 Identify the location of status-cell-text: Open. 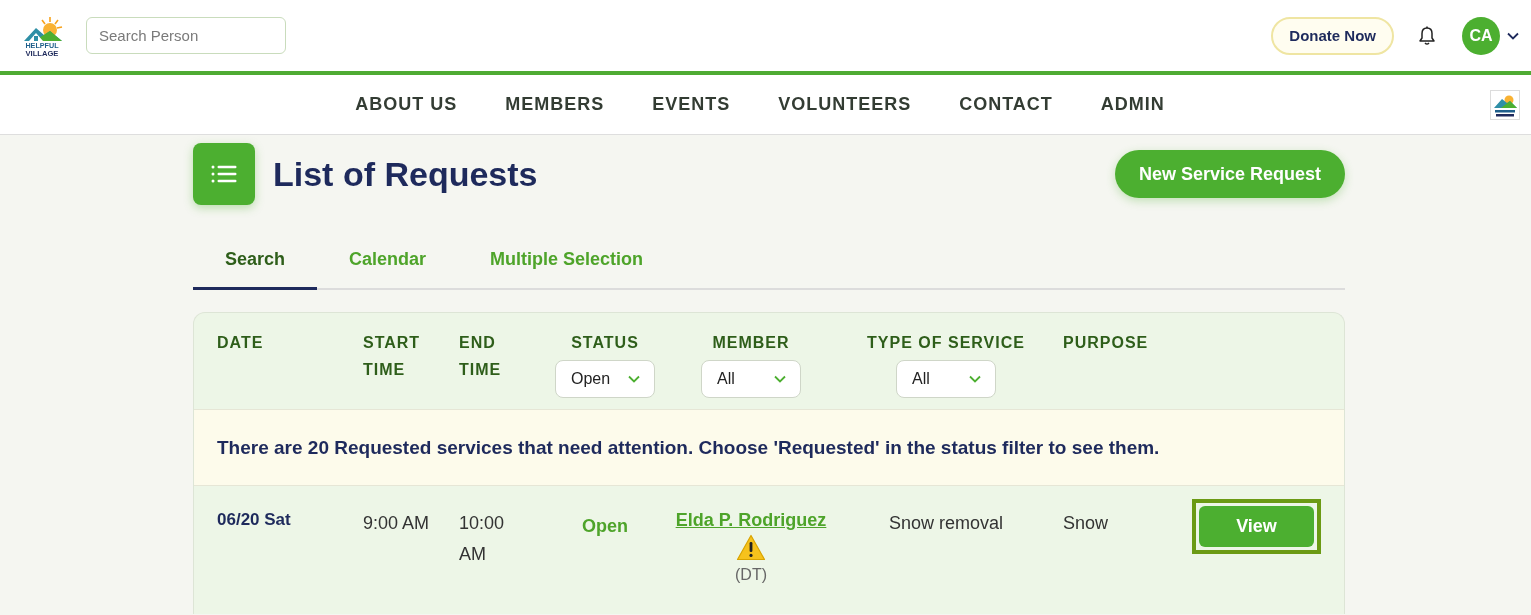
(605, 526).